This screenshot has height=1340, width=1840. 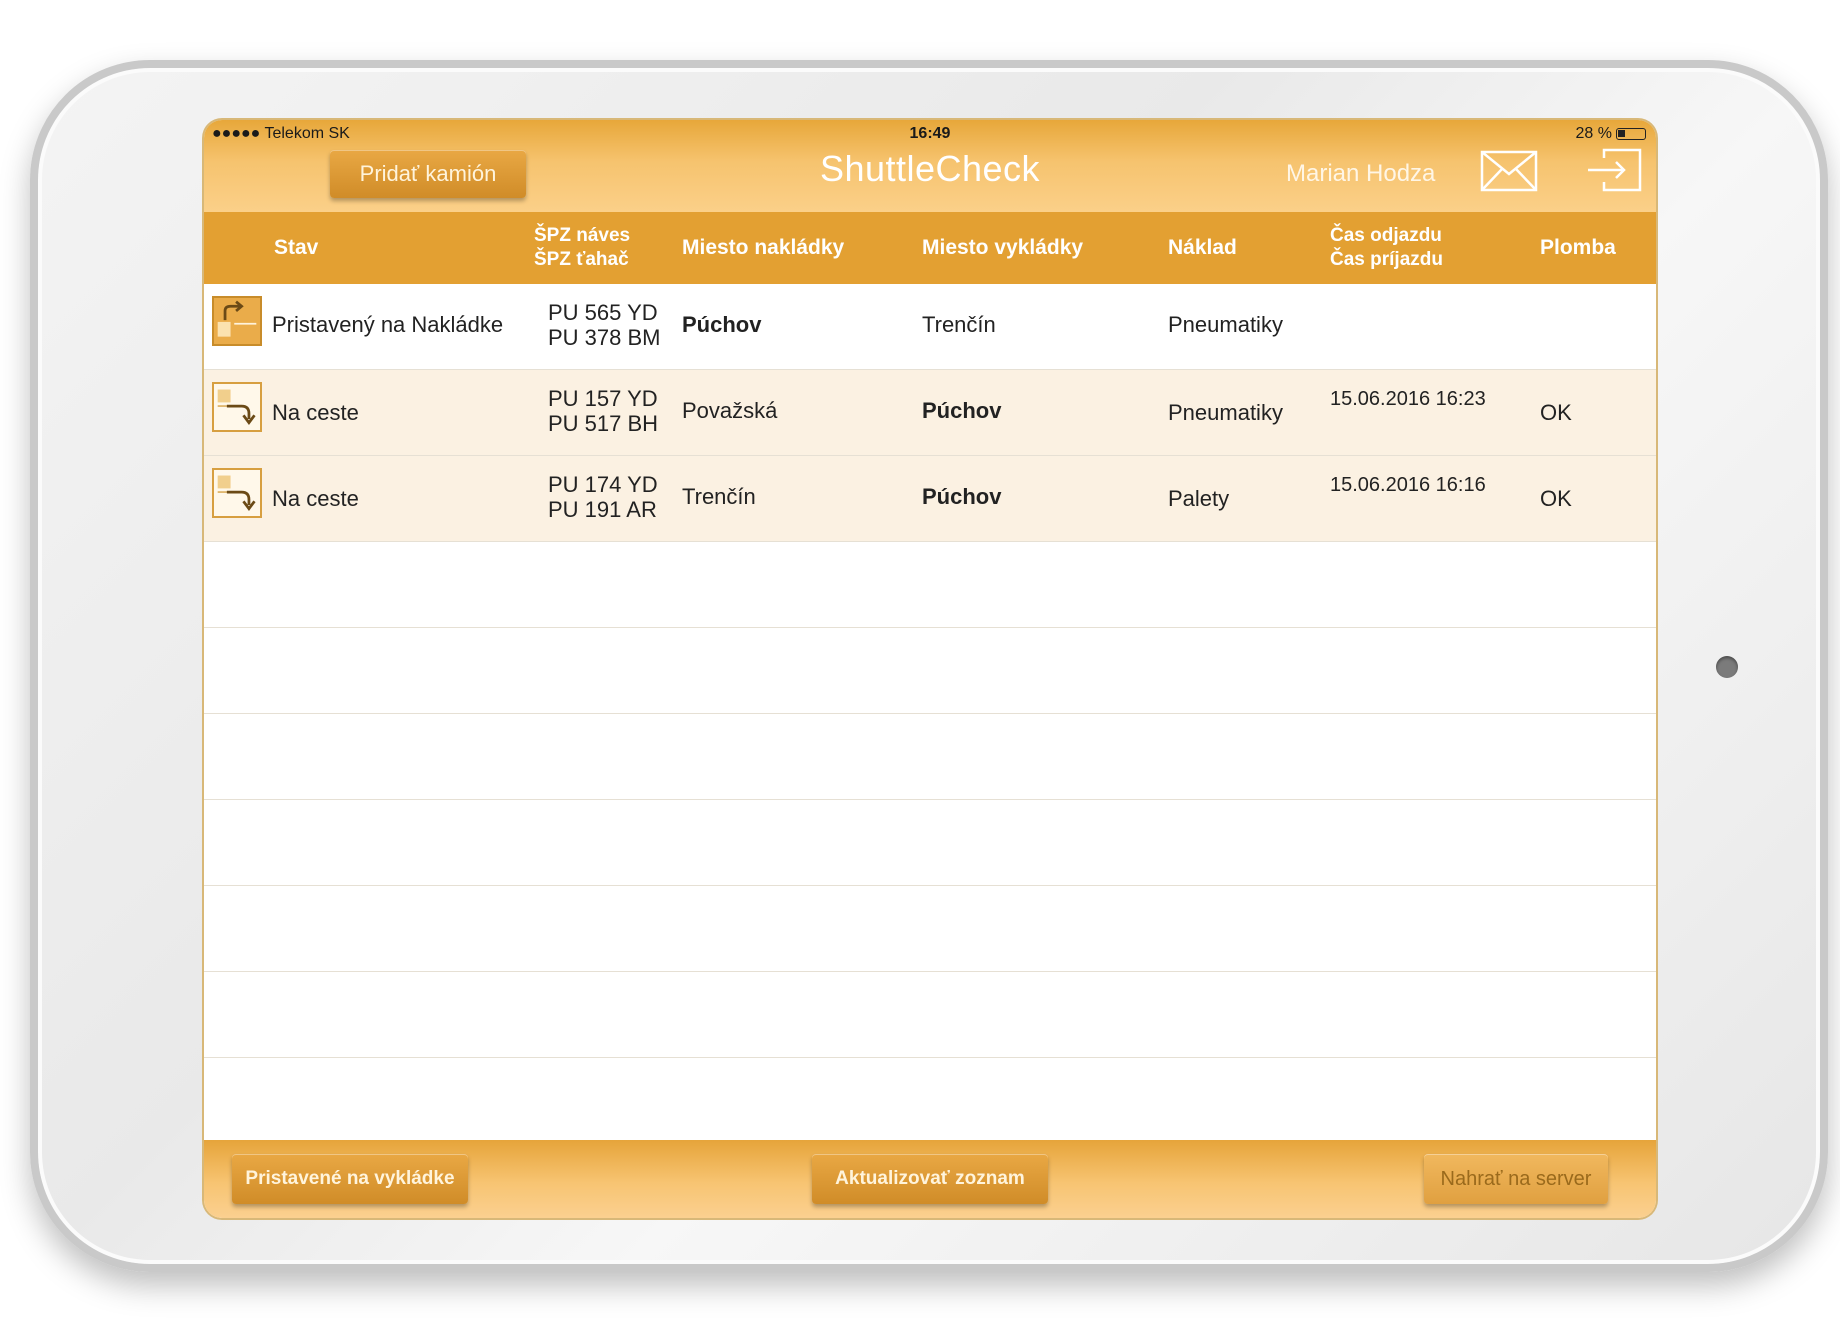 What do you see at coordinates (1199, 498) in the screenshot?
I see `cell-naklad: Palety` at bounding box center [1199, 498].